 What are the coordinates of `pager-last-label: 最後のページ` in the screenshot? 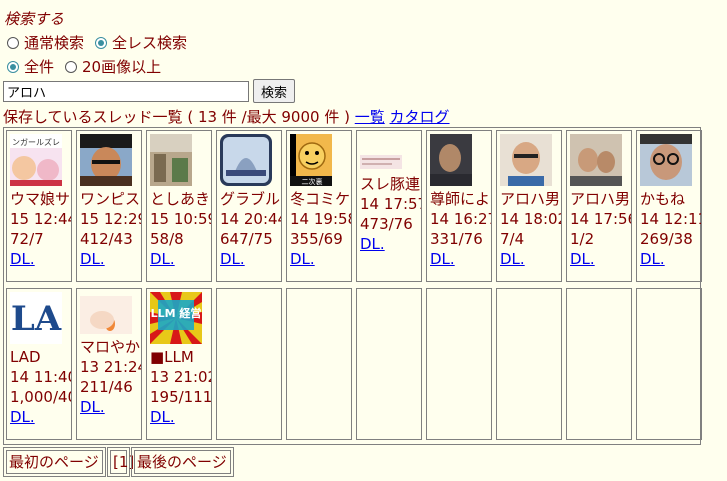 It's located at (182, 462).